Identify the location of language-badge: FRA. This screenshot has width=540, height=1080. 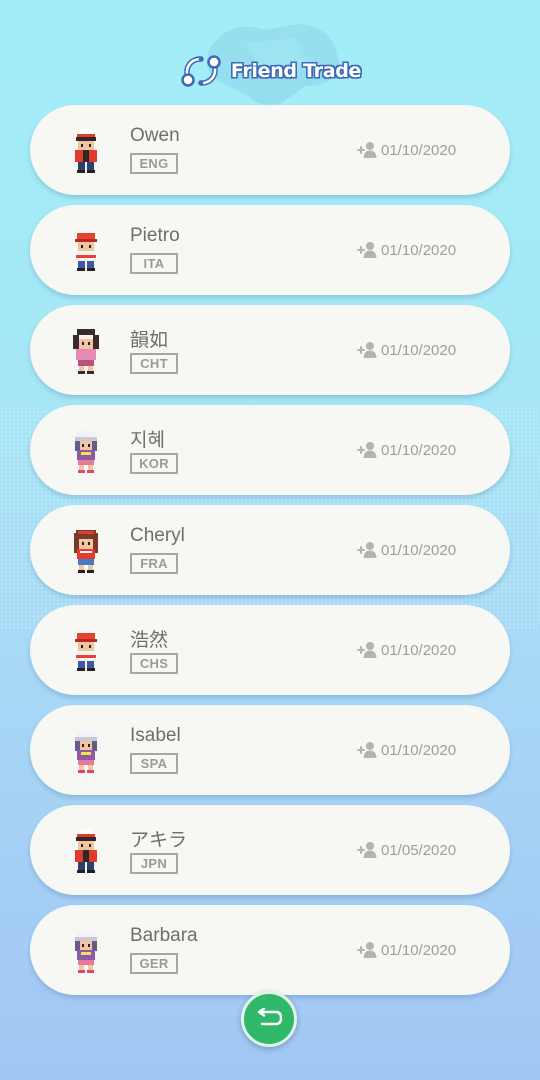
(154, 563).